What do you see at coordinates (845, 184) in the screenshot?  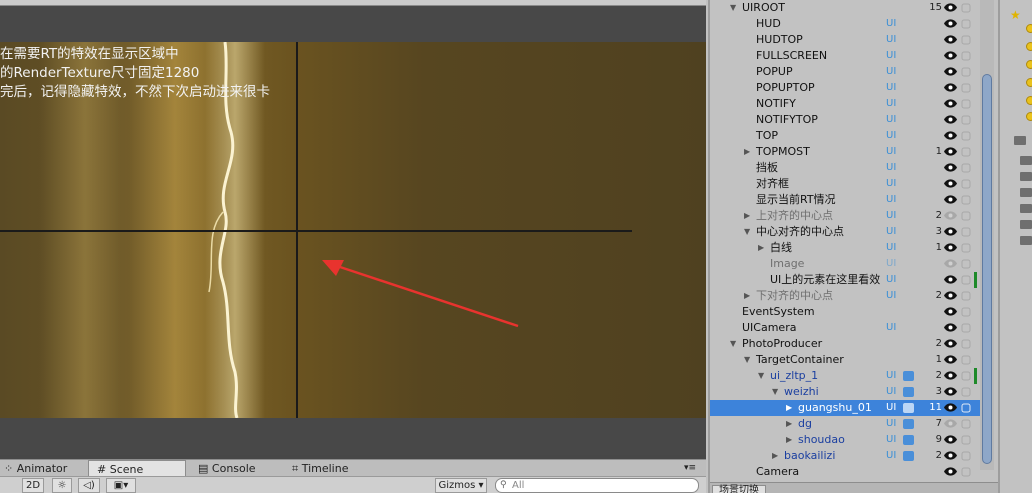 I see `hierarchy-item-align-frame: 对齐框 UI` at bounding box center [845, 184].